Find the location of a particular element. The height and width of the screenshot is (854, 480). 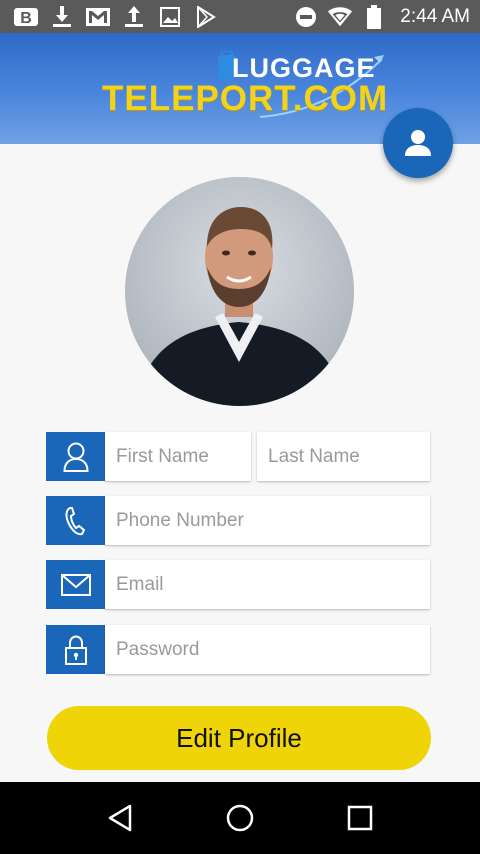

lock-icon is located at coordinates (75, 649).